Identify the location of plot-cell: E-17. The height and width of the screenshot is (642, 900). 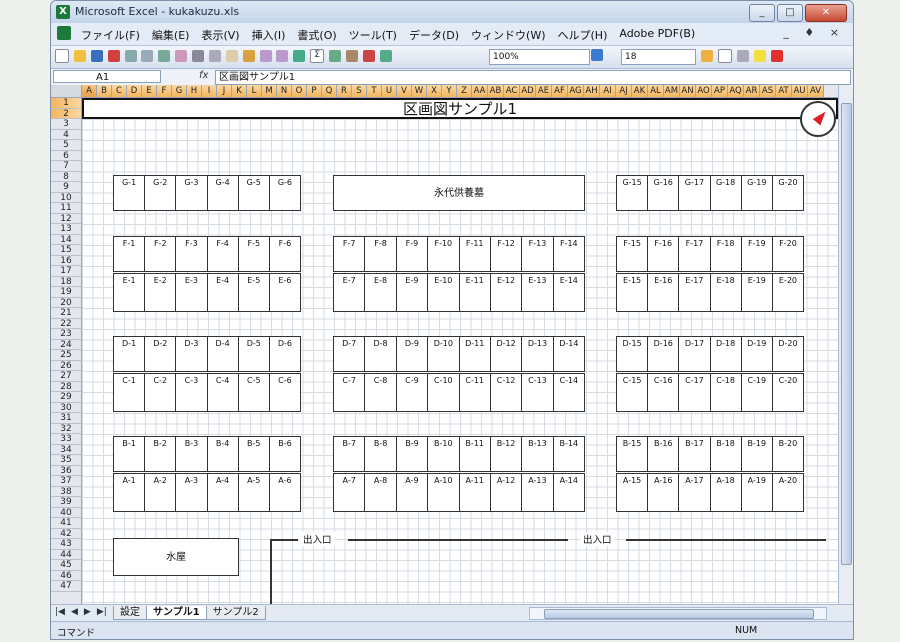
(695, 292).